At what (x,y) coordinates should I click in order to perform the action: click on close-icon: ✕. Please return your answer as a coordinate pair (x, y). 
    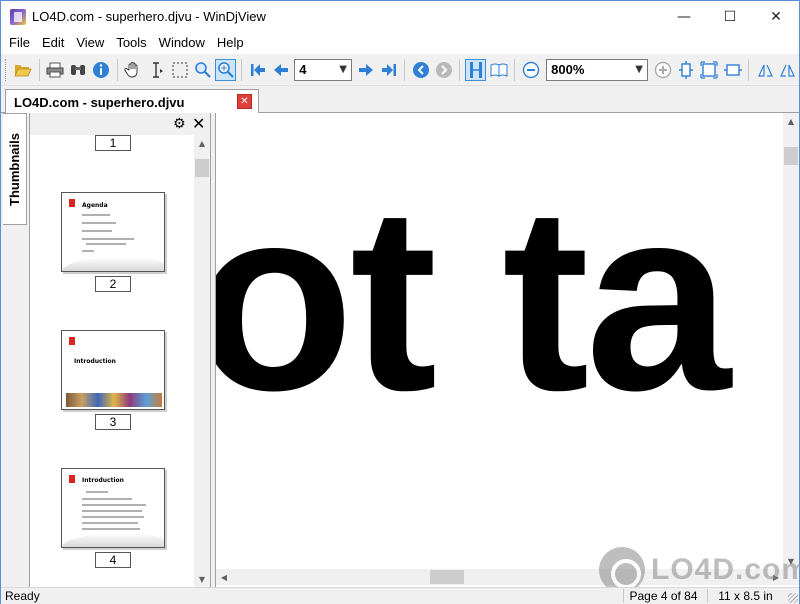
    Looking at the image, I should click on (198, 123).